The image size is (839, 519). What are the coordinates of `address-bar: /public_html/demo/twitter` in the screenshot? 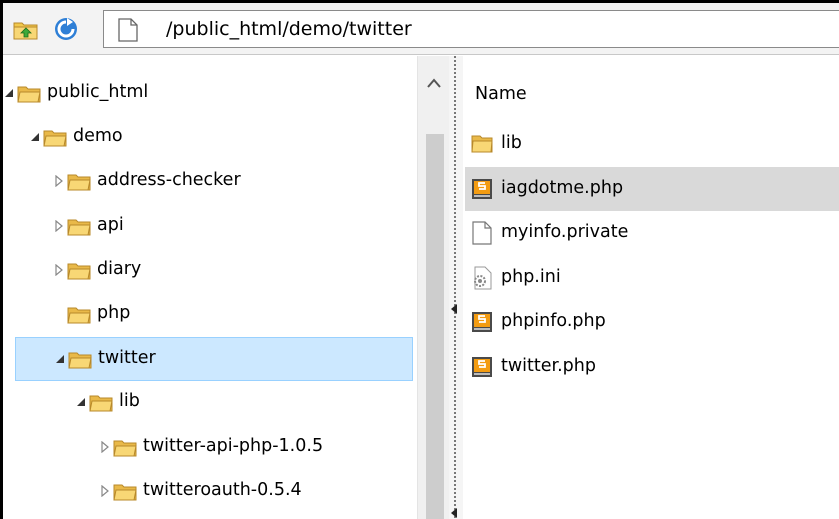 It's located at (471, 29).